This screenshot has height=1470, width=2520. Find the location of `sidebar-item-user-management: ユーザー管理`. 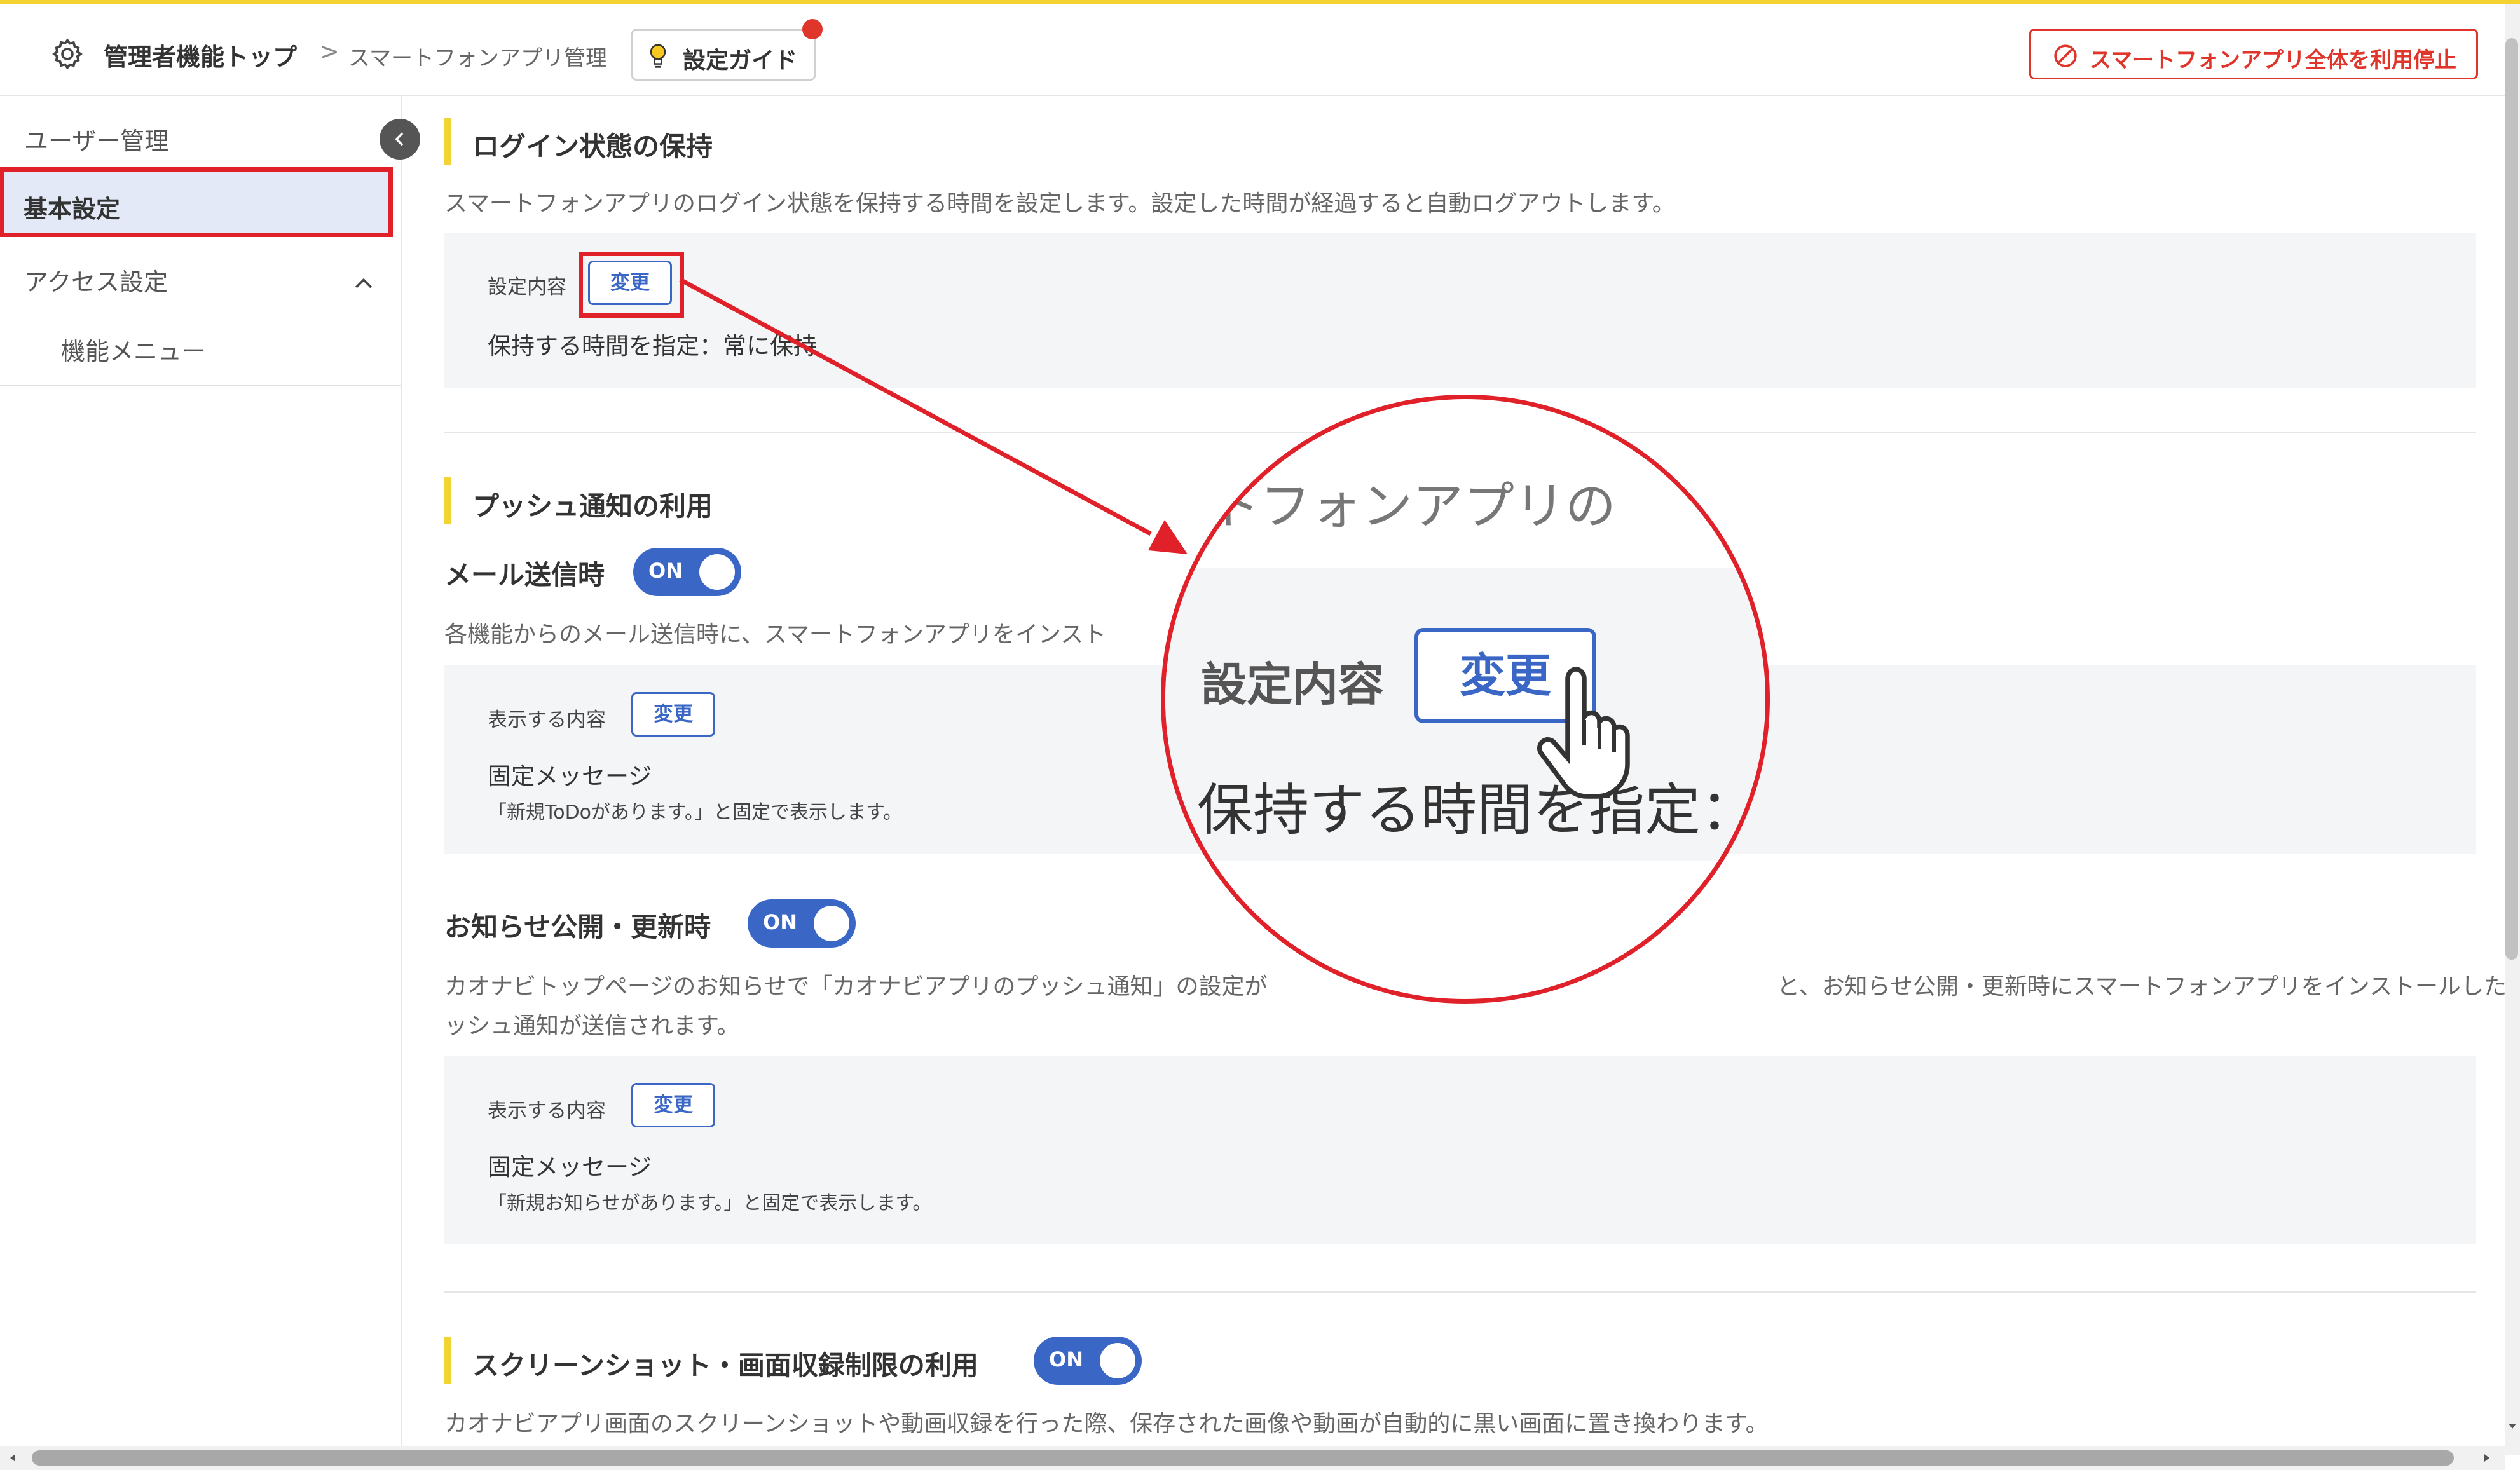

sidebar-item-user-management: ユーザー管理 is located at coordinates (96, 138).